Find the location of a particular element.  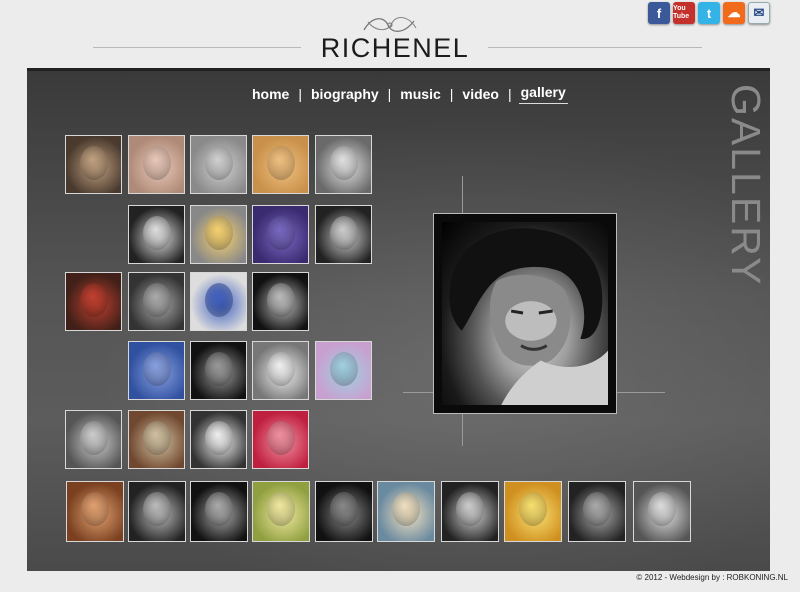

soundcloud-icon: ☁ is located at coordinates (734, 13).